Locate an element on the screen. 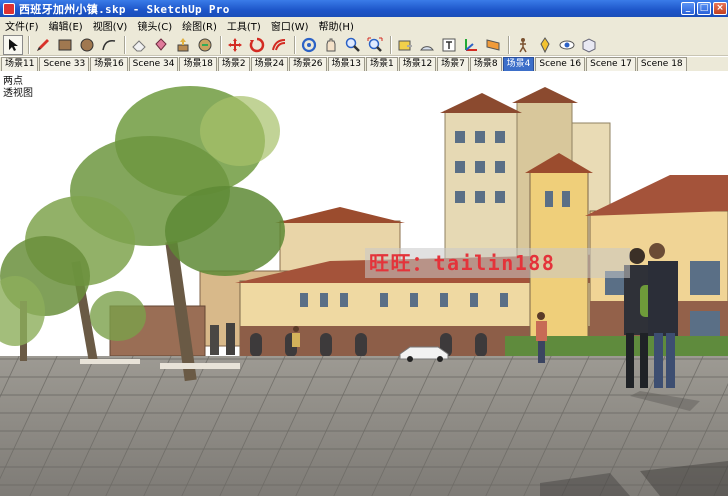 The width and height of the screenshot is (728, 496). rotate-icon is located at coordinates (257, 45).